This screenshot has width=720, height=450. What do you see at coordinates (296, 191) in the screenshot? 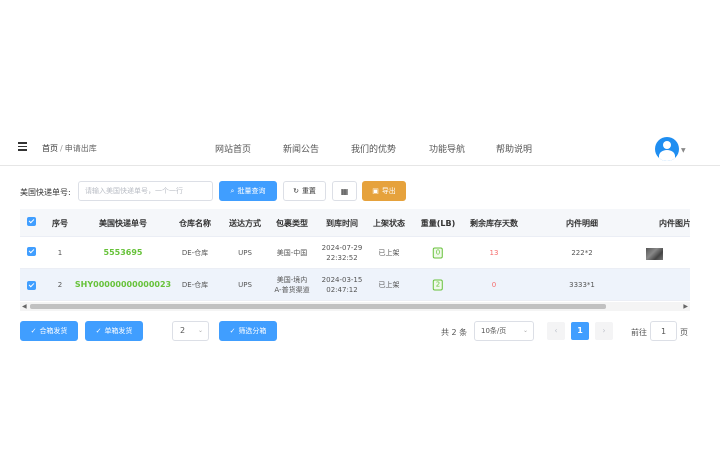
I see `refresh-icon: ↻` at bounding box center [296, 191].